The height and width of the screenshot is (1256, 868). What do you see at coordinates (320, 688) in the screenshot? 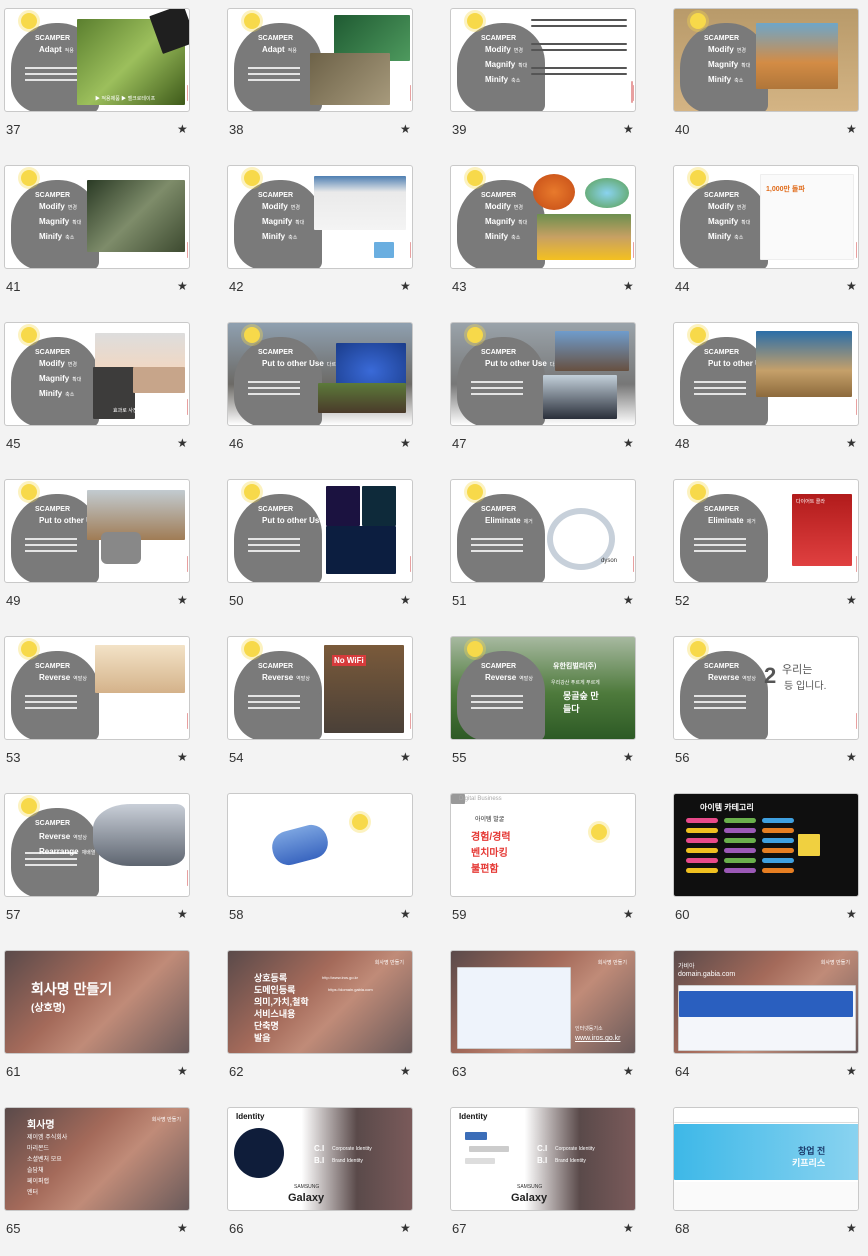
I see `slide-thumbnail: SCAMPER Reverse 역발상 No WiFi` at bounding box center [320, 688].